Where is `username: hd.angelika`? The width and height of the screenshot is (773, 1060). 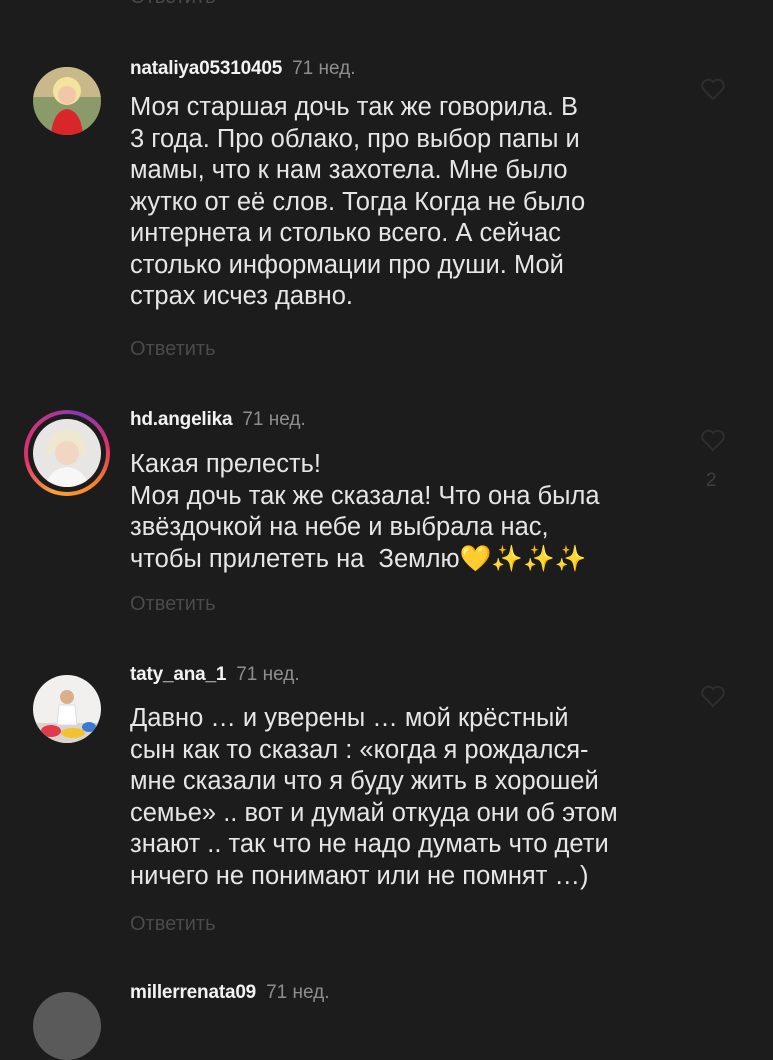
username: hd.angelika is located at coordinates (181, 419).